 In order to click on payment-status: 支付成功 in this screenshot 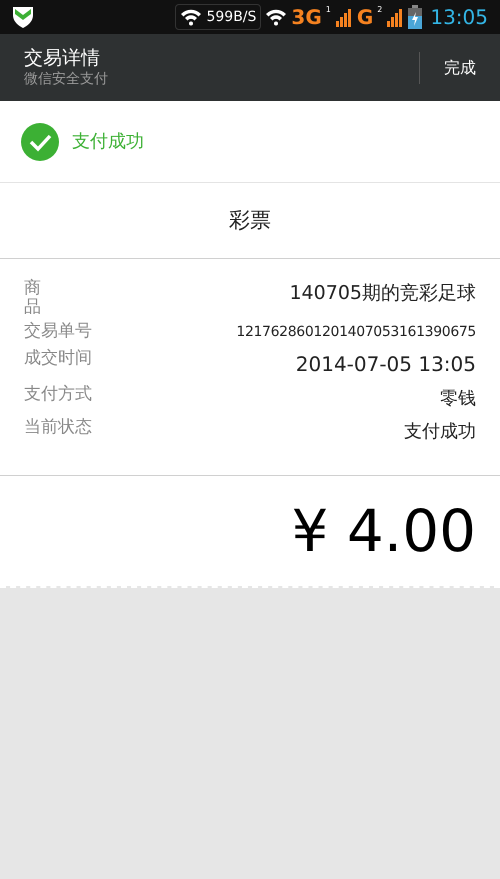, I will do `click(108, 142)`.